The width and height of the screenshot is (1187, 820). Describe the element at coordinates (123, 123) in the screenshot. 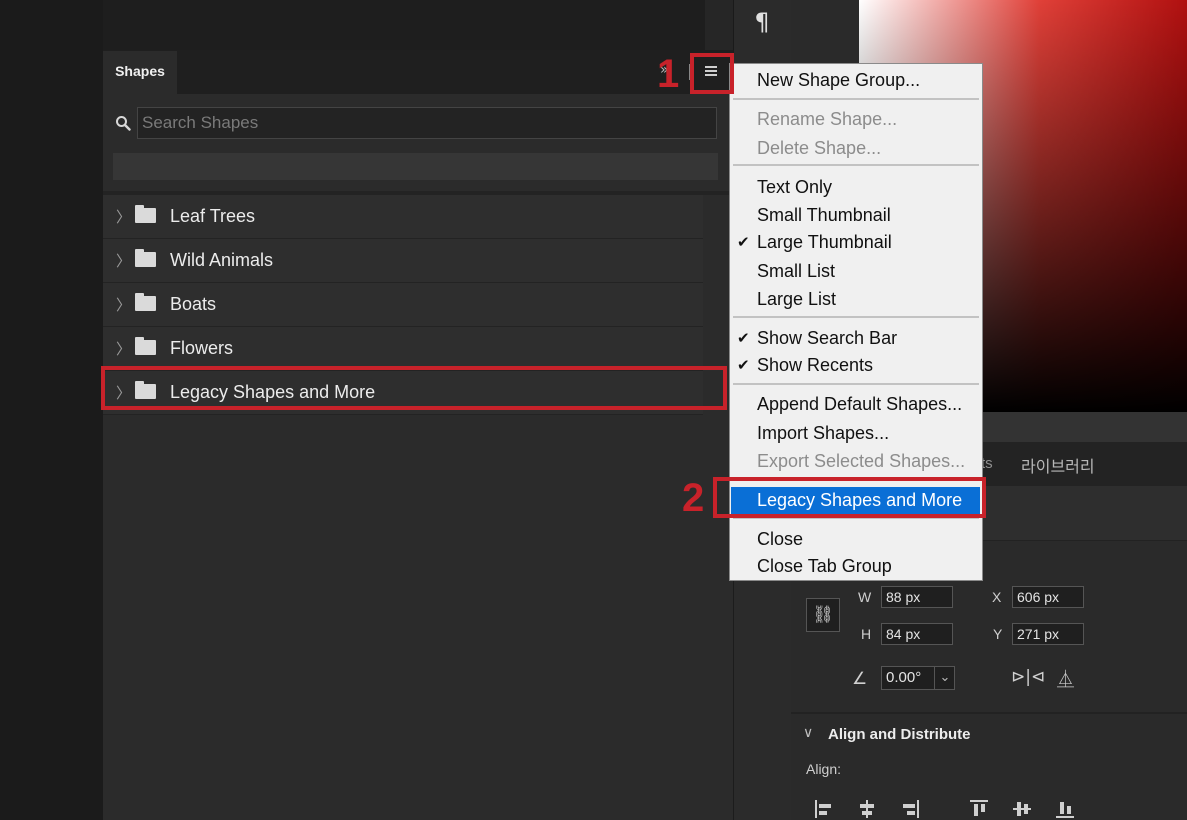

I see `search-icon` at that location.